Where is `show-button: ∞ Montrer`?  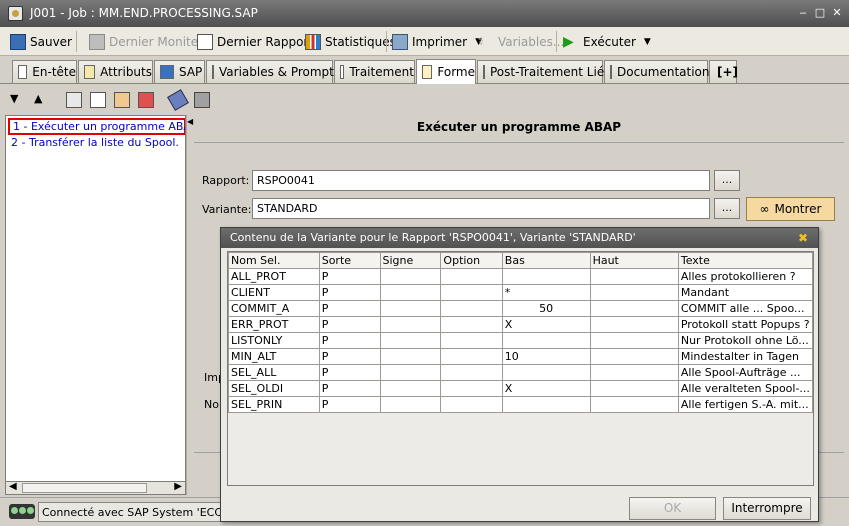 show-button: ∞ Montrer is located at coordinates (790, 209).